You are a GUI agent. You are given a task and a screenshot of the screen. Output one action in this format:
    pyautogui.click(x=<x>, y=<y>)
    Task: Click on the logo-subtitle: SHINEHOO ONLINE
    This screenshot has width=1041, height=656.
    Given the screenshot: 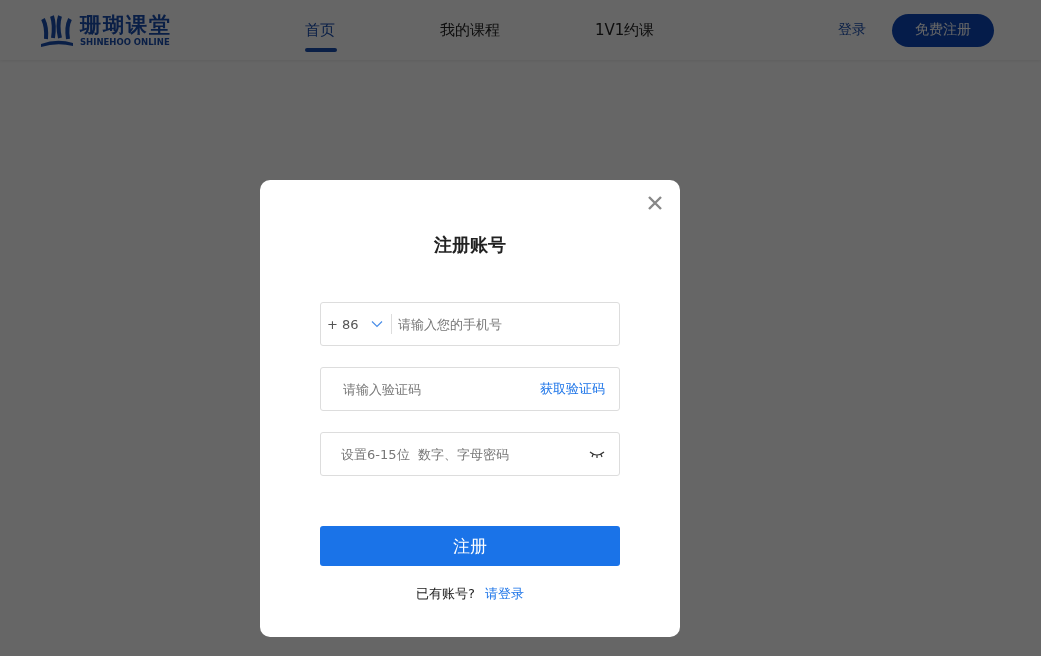 What is the action you would take?
    pyautogui.click(x=125, y=42)
    